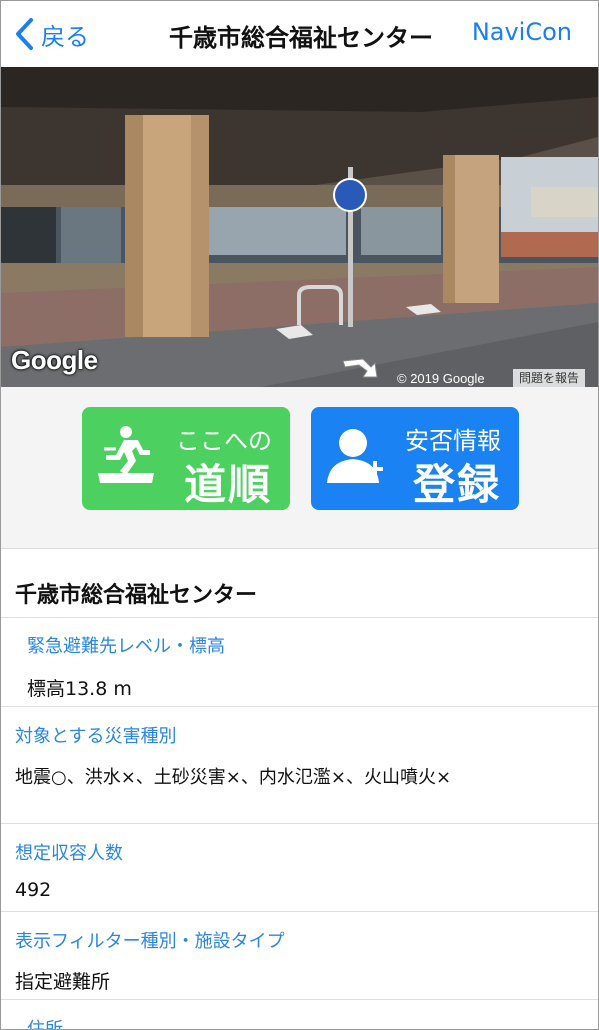 The height and width of the screenshot is (1030, 599). What do you see at coordinates (63, 982) in the screenshot?
I see `detail-value: 指定避難所` at bounding box center [63, 982].